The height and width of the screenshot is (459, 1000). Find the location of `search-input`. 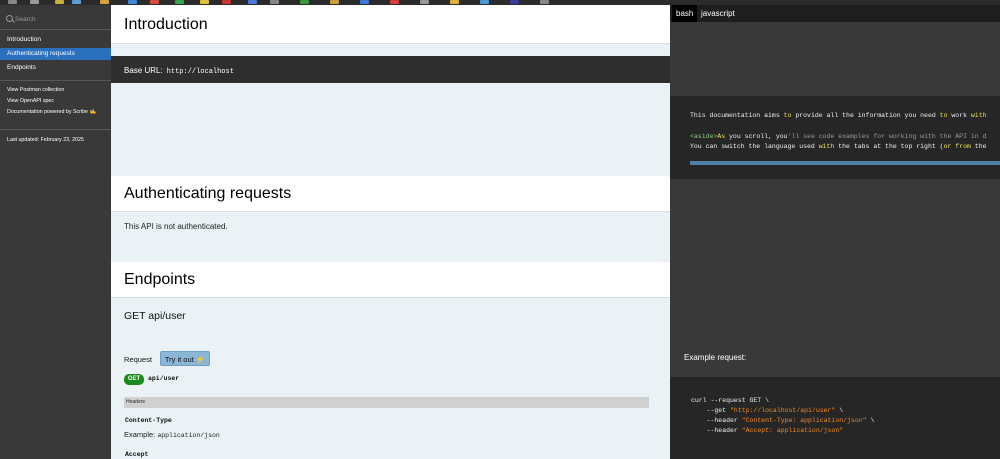

search-input is located at coordinates (60, 19).